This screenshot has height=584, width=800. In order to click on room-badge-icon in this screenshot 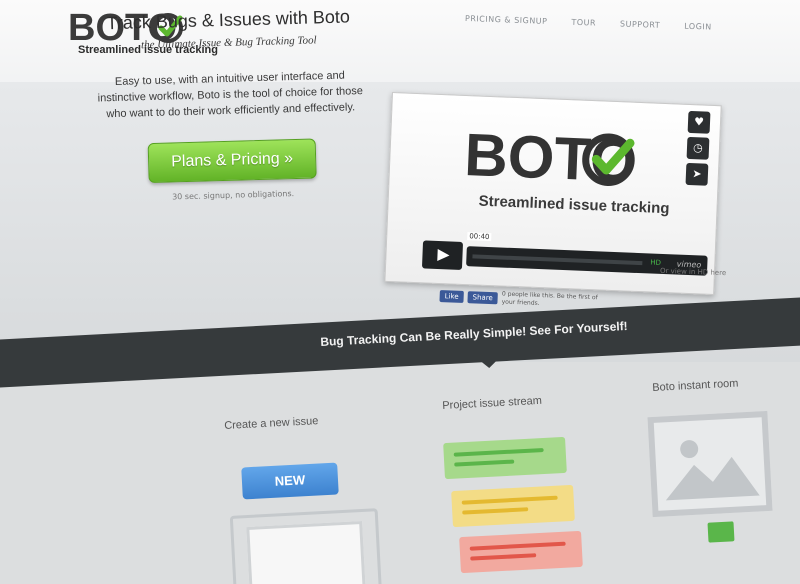, I will do `click(721, 532)`.